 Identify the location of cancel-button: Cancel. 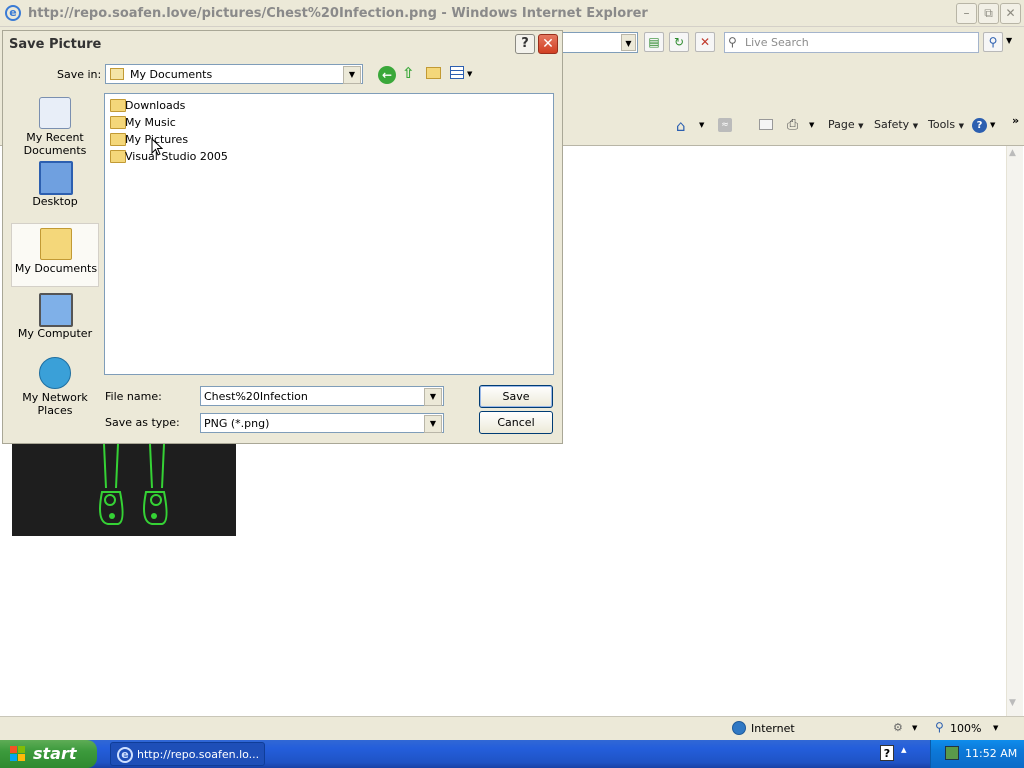
(516, 422).